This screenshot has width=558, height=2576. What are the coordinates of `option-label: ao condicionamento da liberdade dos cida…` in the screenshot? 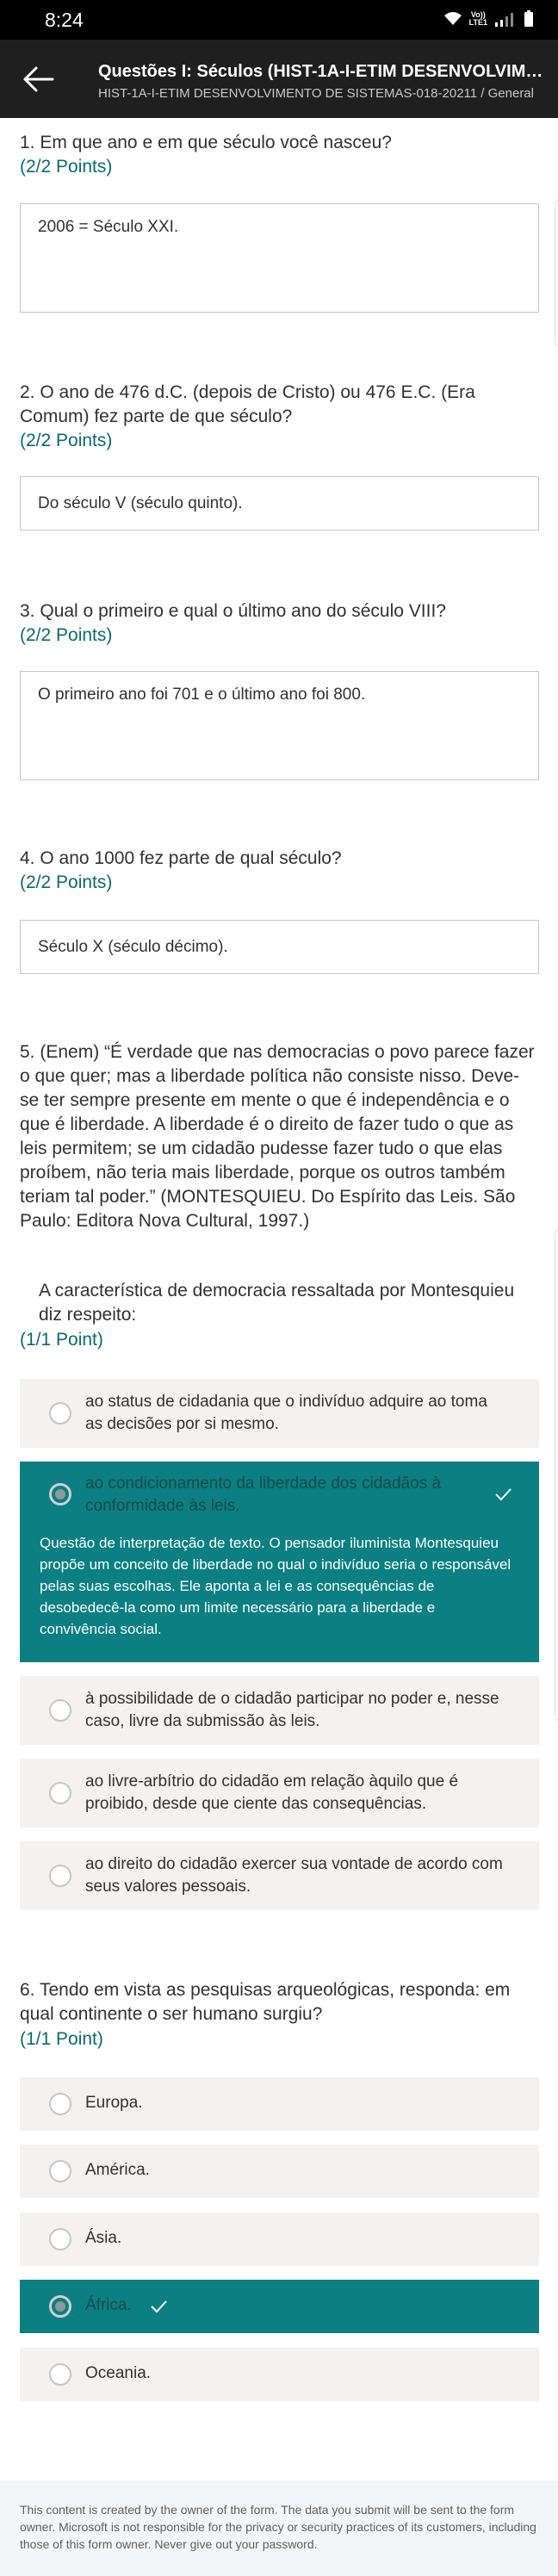 It's located at (263, 1494).